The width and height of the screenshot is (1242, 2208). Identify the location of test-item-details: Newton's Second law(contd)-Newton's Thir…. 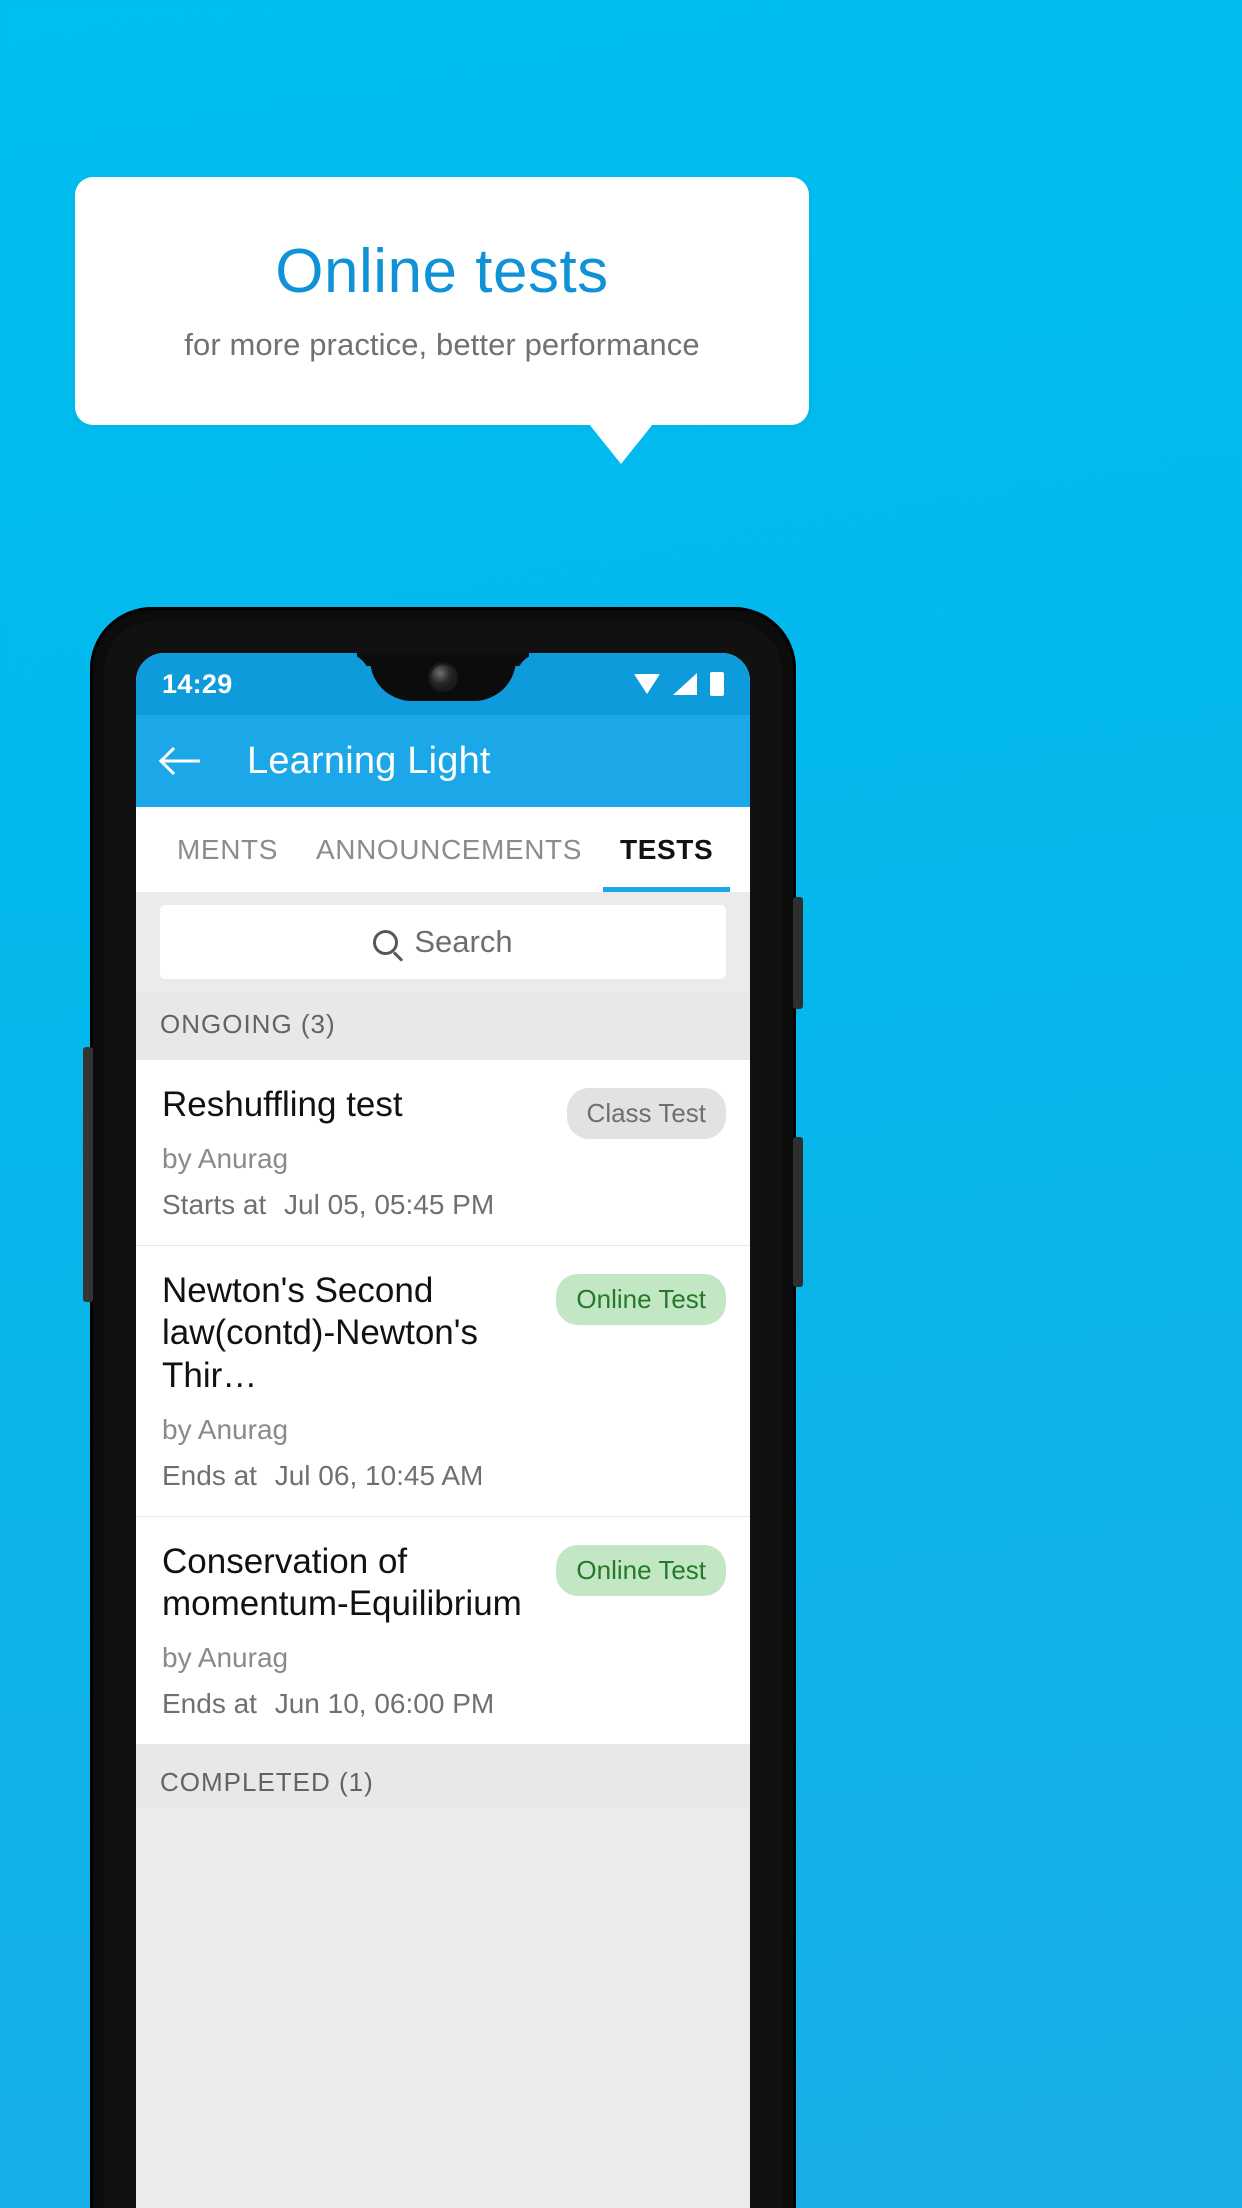
(352, 1381).